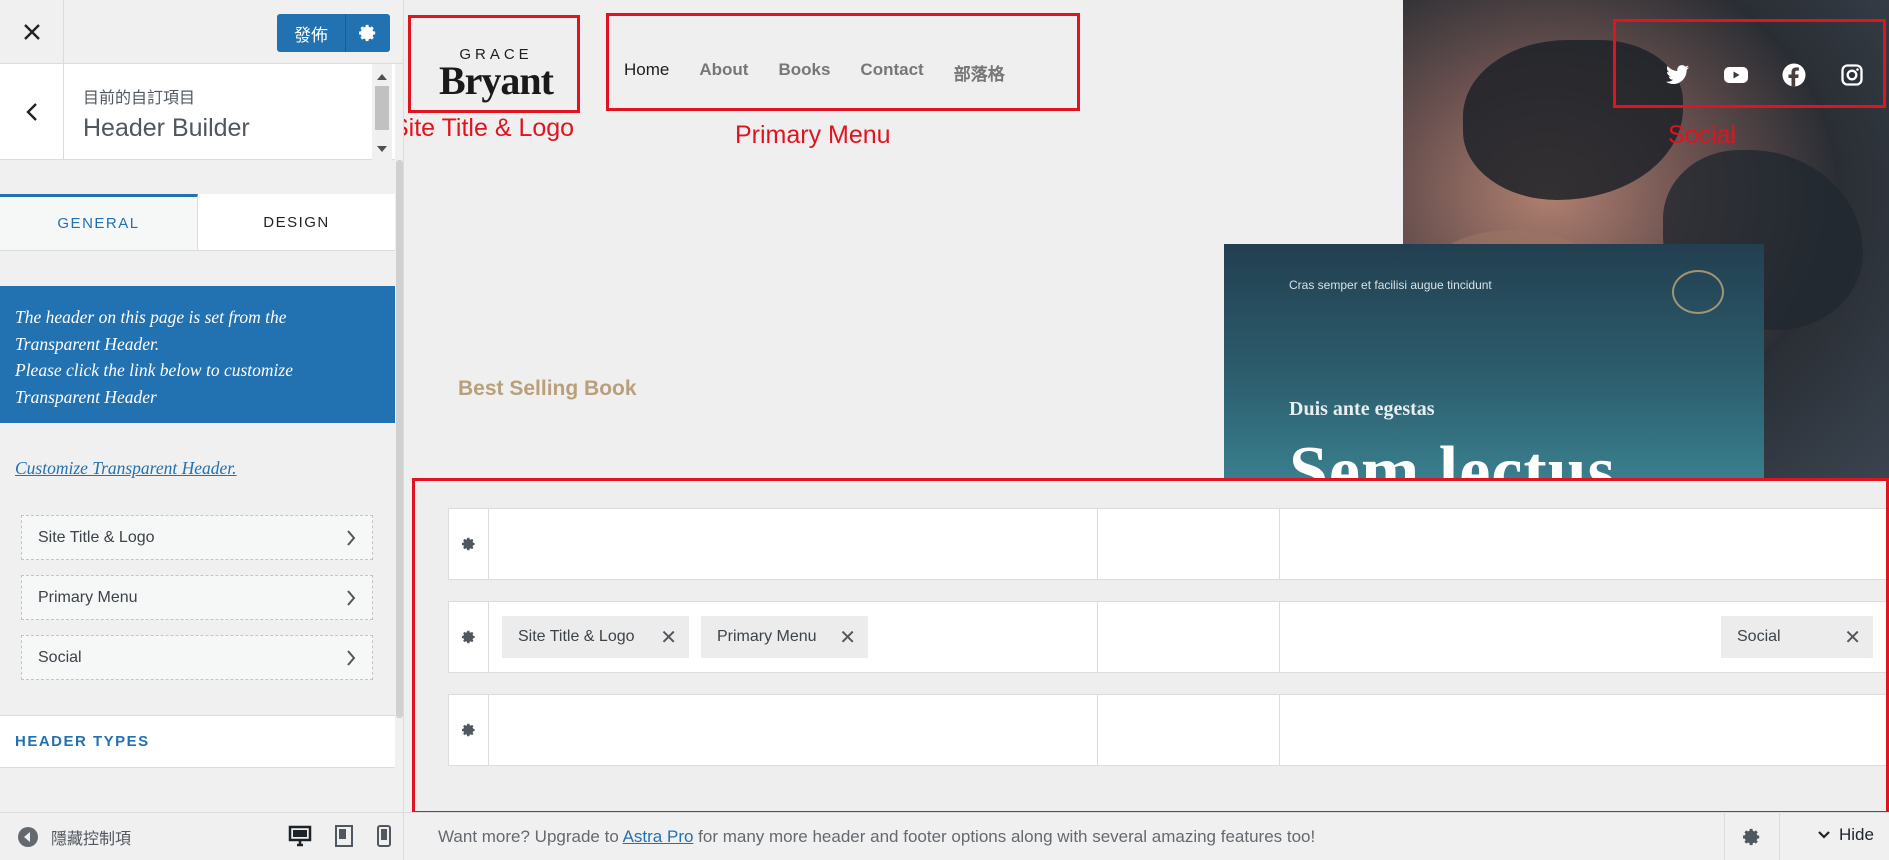  What do you see at coordinates (1362, 409) in the screenshot?
I see `book-subtitle: Duis ante egestas` at bounding box center [1362, 409].